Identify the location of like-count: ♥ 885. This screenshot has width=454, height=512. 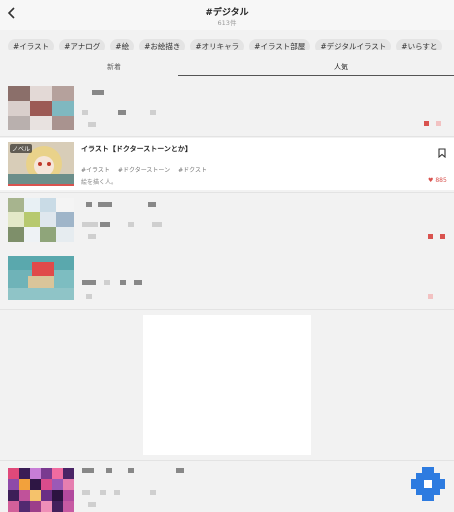
(437, 180).